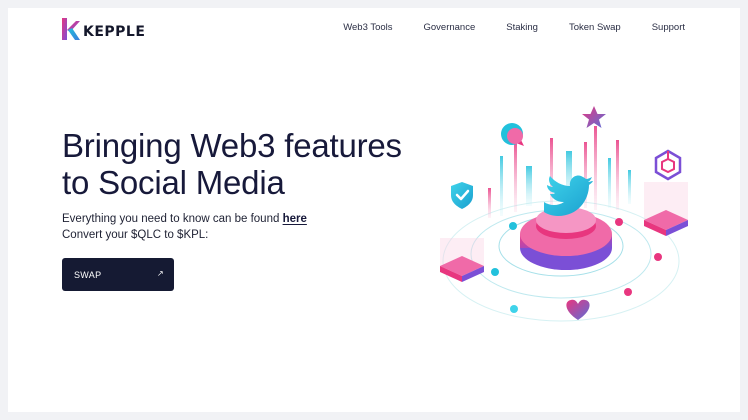 The width and height of the screenshot is (748, 420). What do you see at coordinates (88, 274) in the screenshot?
I see `swap-button-label: SWAP` at bounding box center [88, 274].